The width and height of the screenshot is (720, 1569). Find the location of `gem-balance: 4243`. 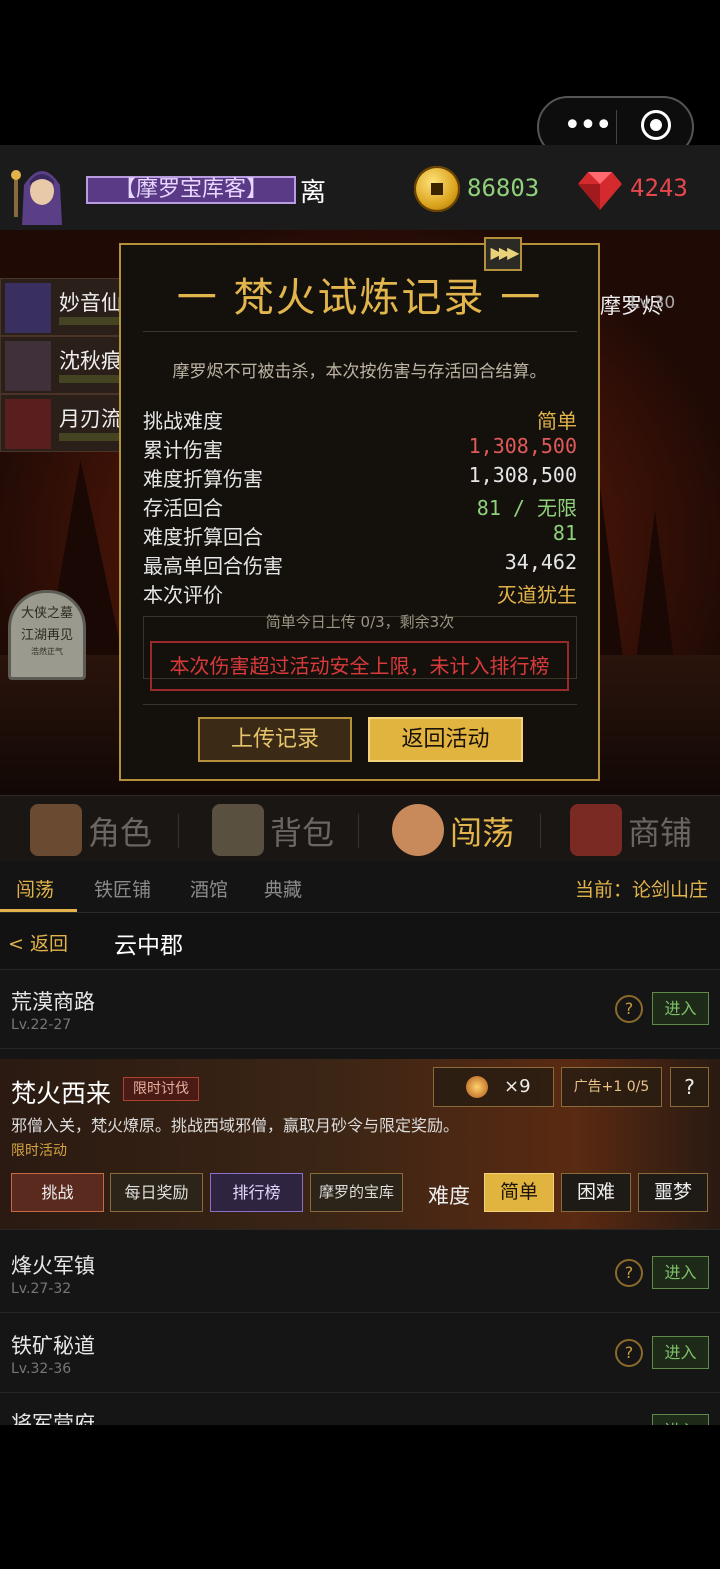

gem-balance: 4243 is located at coordinates (659, 188).